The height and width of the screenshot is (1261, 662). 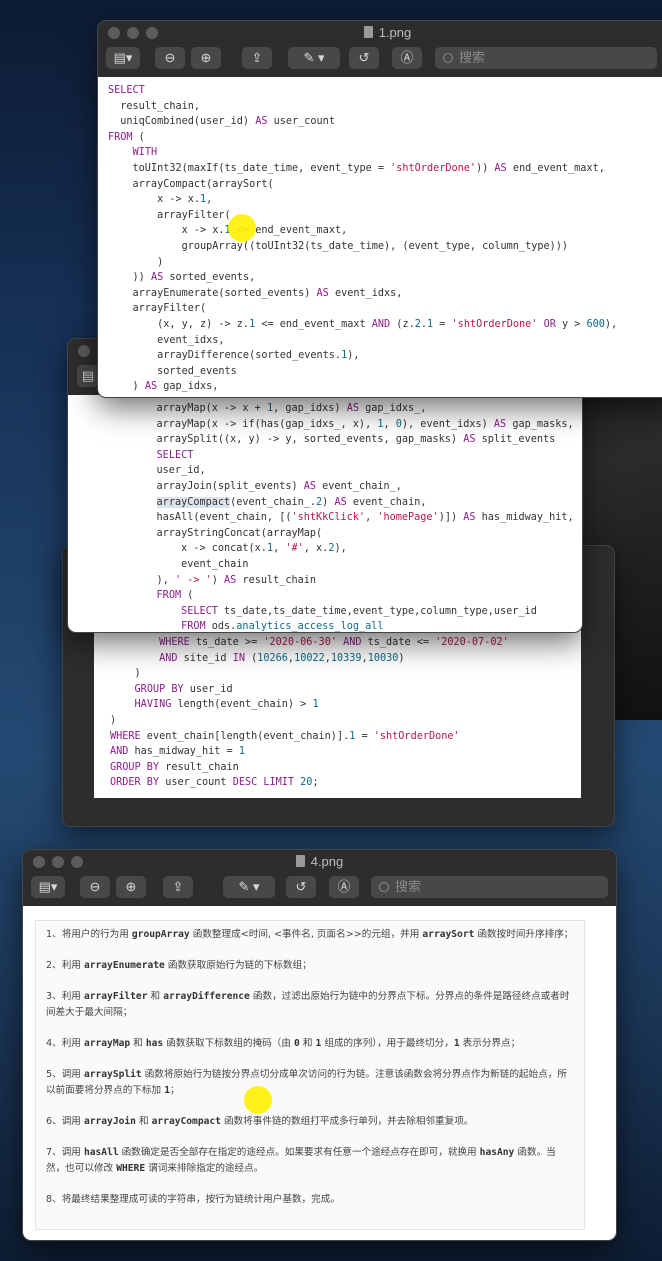 I want to click on code-line: result_chain,, so click(x=154, y=106).